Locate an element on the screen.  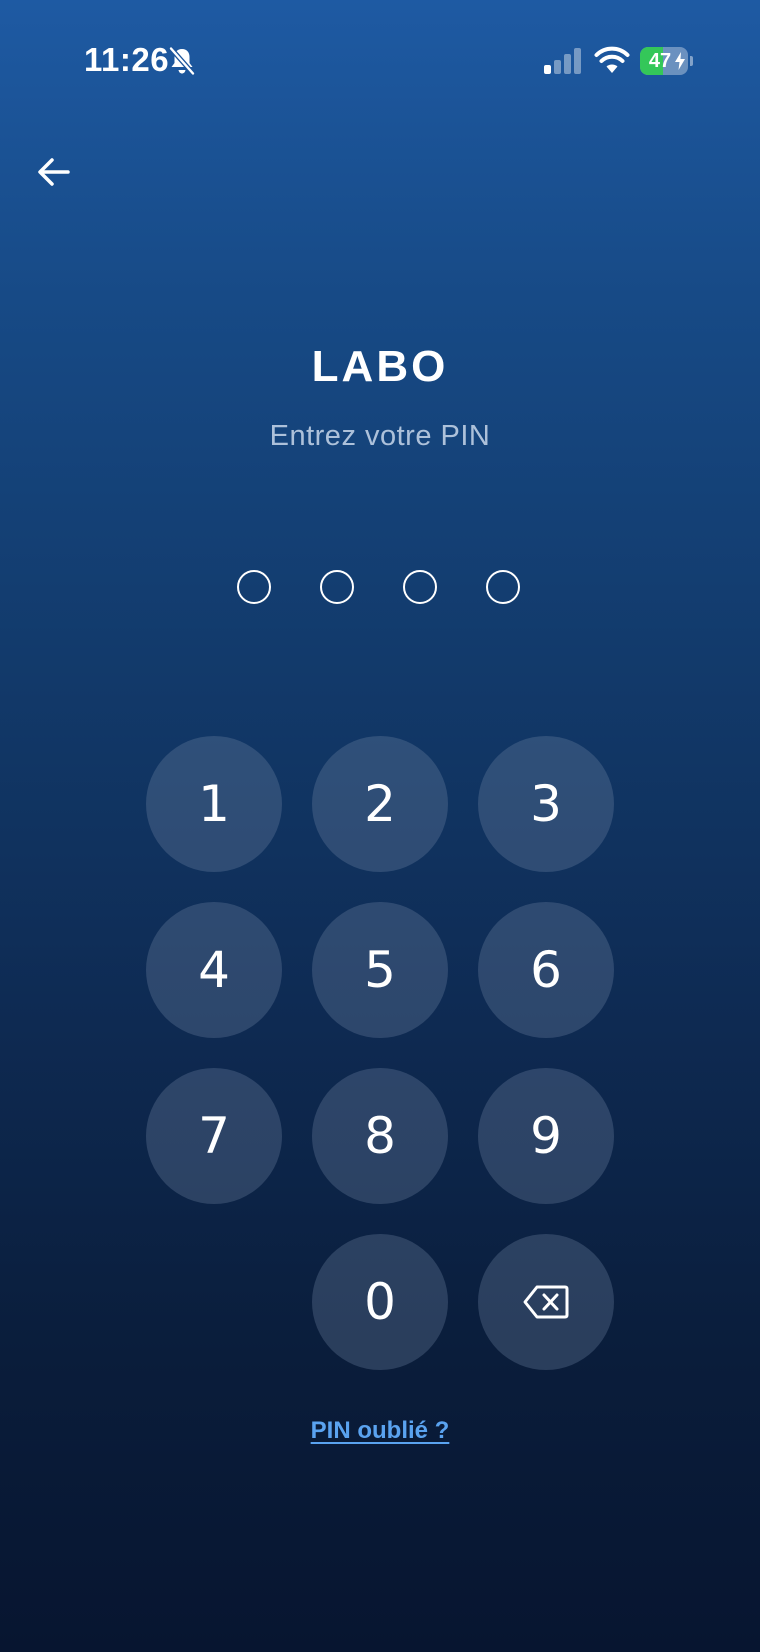
forgot-pin-container: PIN oublié ? is located at coordinates (380, 1432).